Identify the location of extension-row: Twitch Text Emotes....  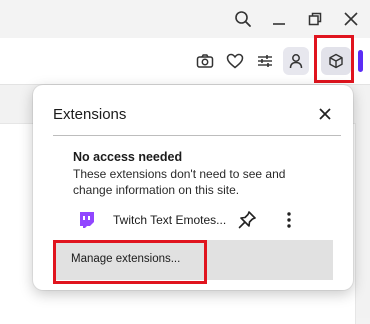
(208, 220).